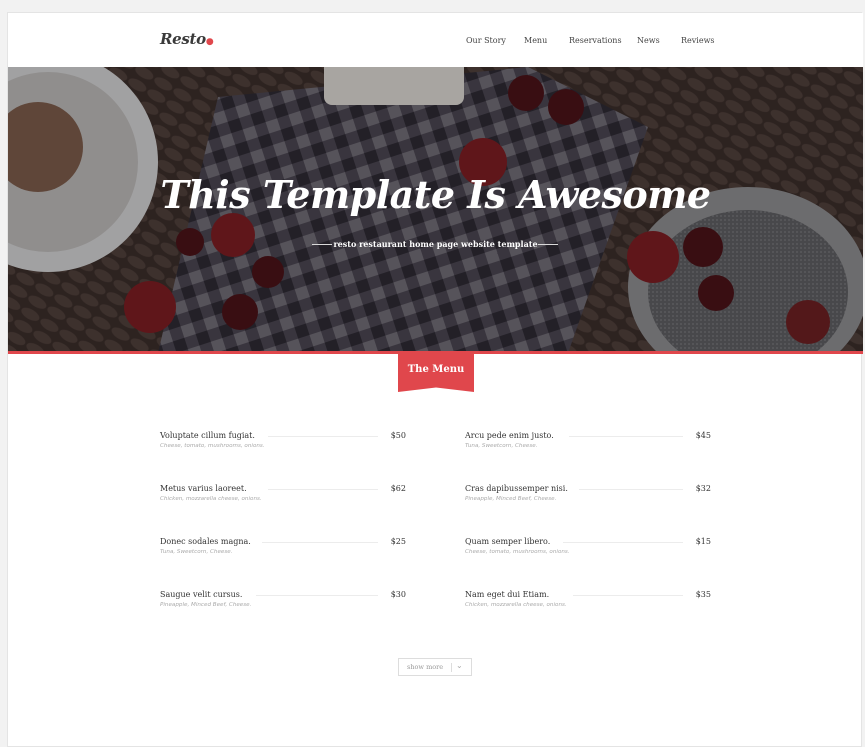  I want to click on menu-item-name: Voluptate cillum fugiat., so click(207, 435).